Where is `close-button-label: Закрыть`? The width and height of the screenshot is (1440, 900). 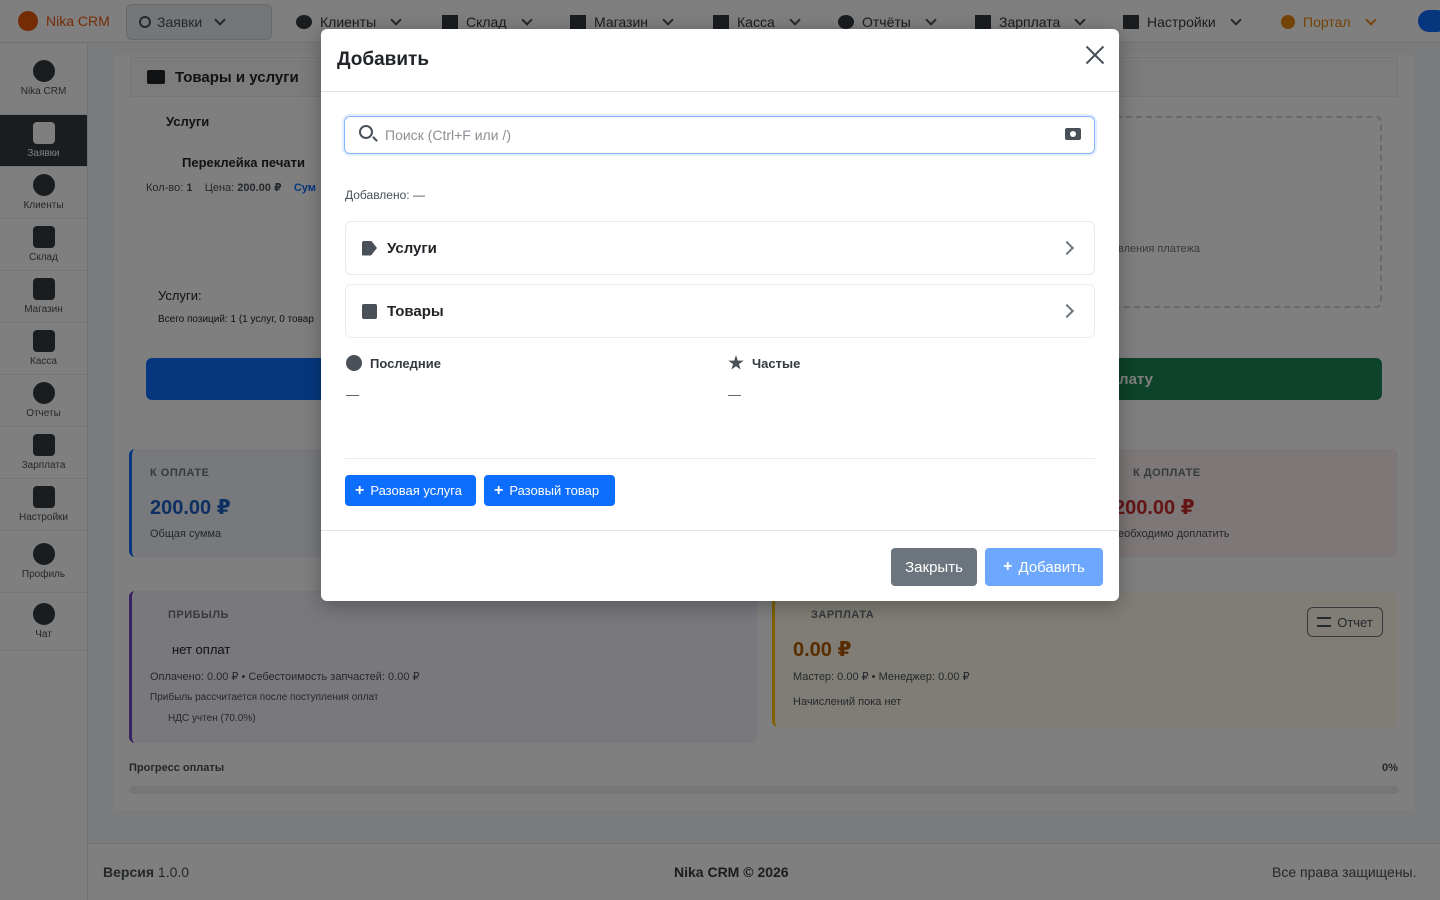 close-button-label: Закрыть is located at coordinates (934, 567).